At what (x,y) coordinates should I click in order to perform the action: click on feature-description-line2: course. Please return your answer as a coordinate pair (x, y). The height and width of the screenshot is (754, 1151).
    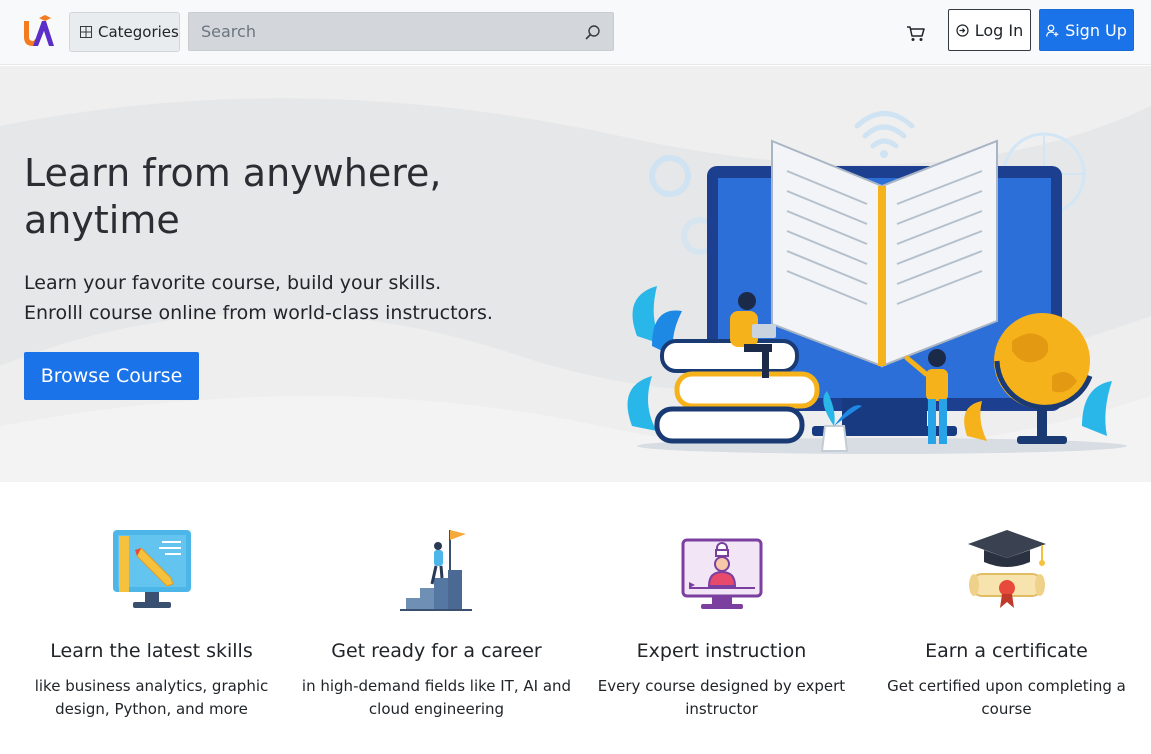
    Looking at the image, I should click on (1006, 709).